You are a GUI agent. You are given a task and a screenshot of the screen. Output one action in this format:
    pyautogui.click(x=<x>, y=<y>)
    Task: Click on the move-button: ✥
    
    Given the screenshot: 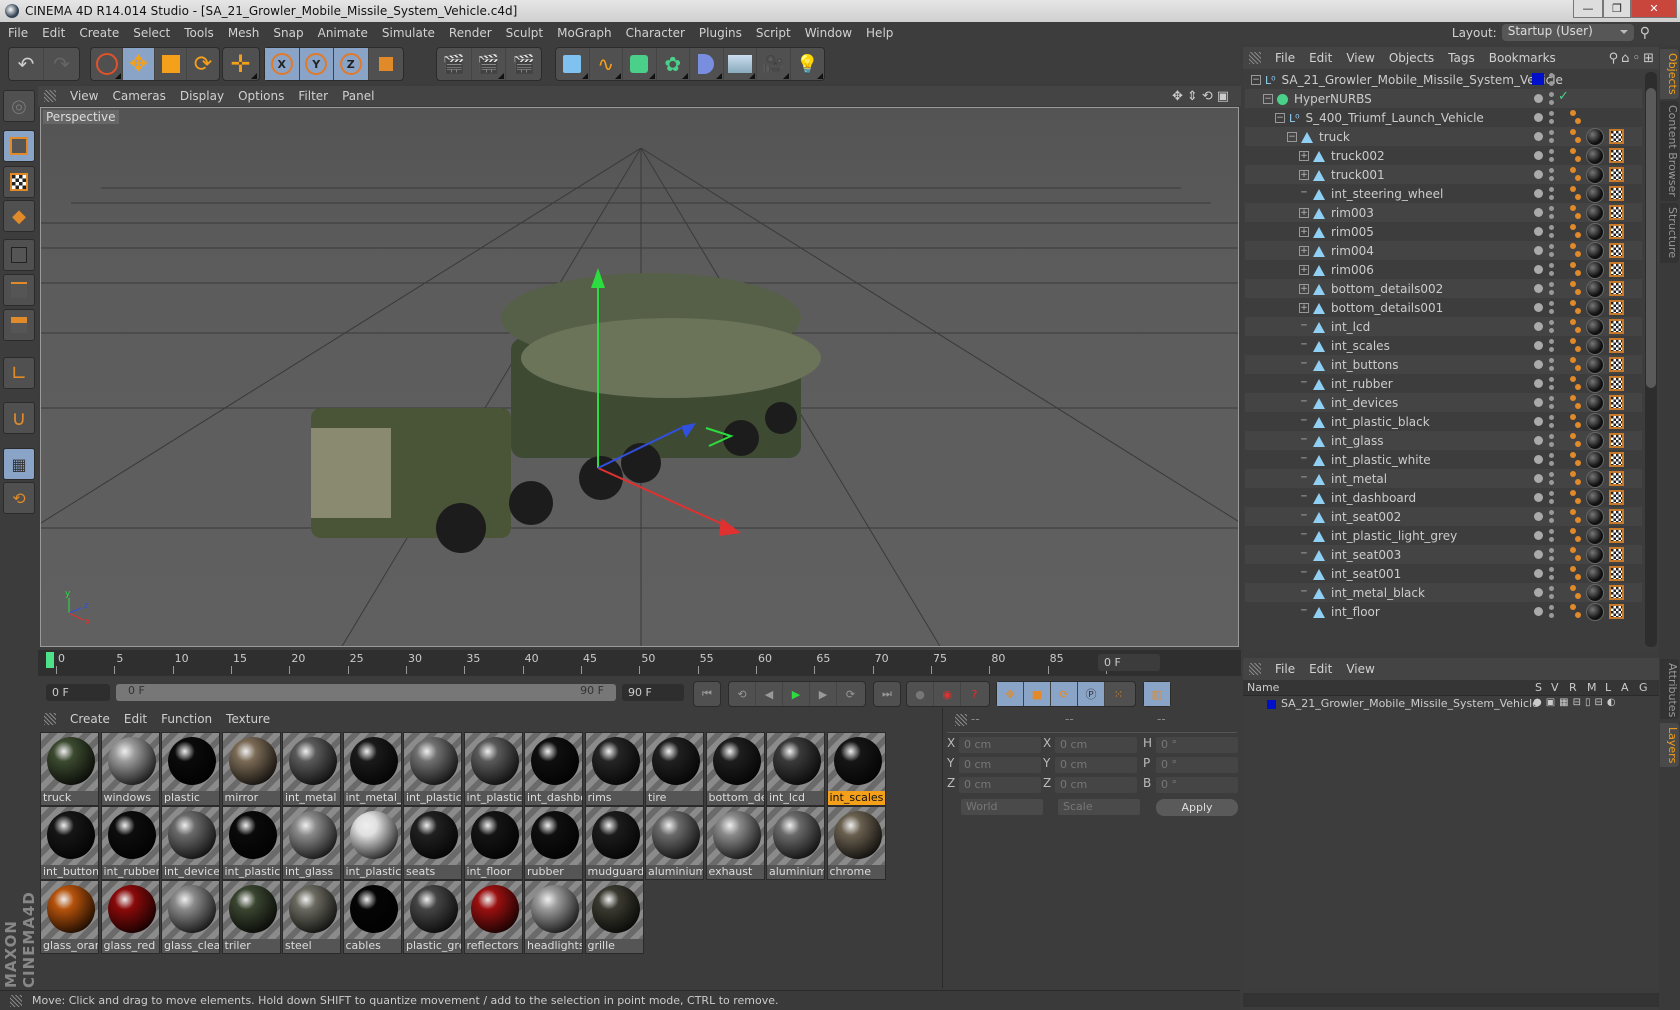 What is the action you would take?
    pyautogui.click(x=139, y=64)
    